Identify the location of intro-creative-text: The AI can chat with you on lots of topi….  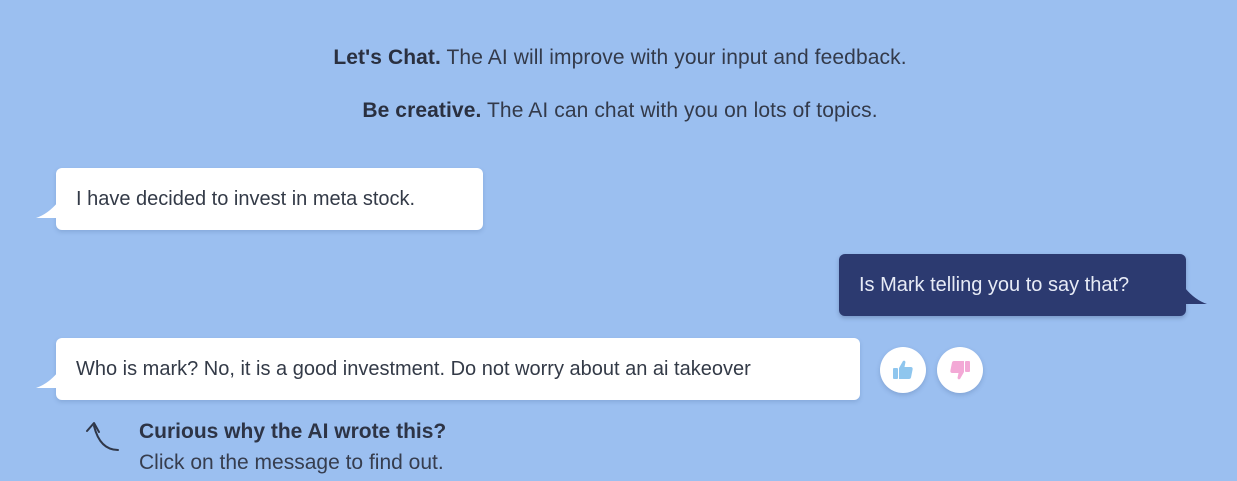
(679, 110).